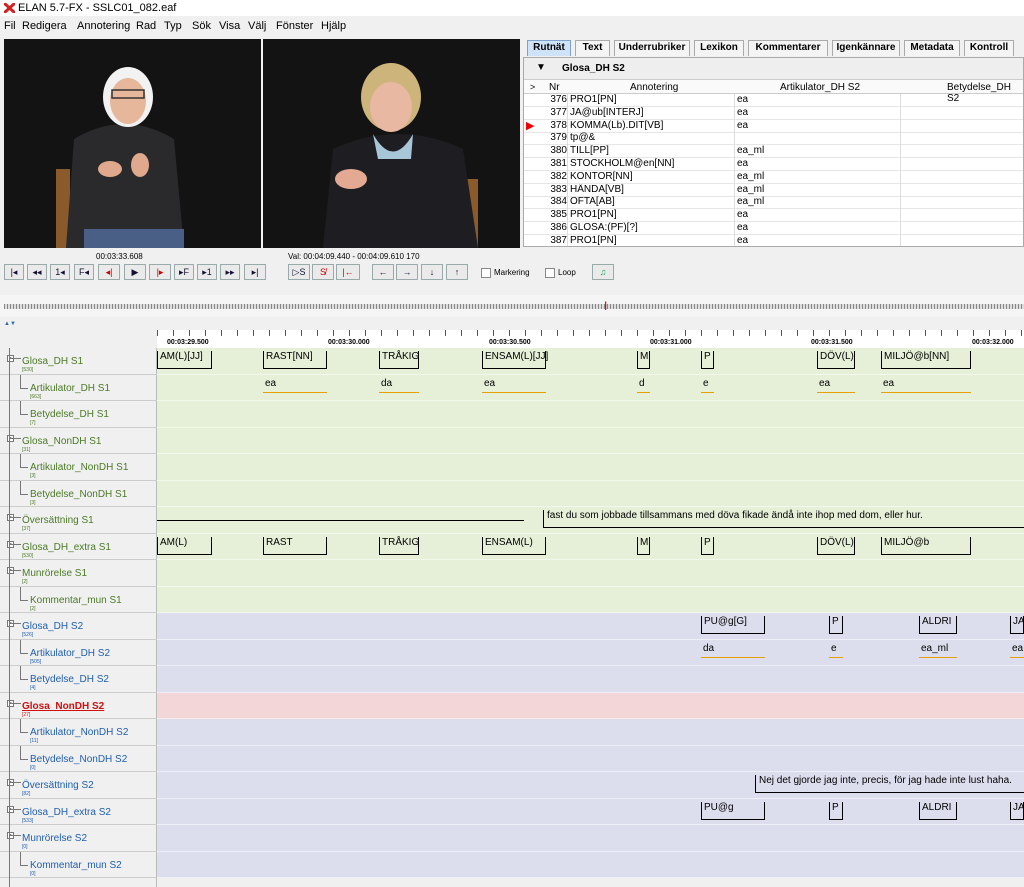 This screenshot has height=887, width=1024. Describe the element at coordinates (229, 26) in the screenshot. I see `menu-view: Visa` at that location.